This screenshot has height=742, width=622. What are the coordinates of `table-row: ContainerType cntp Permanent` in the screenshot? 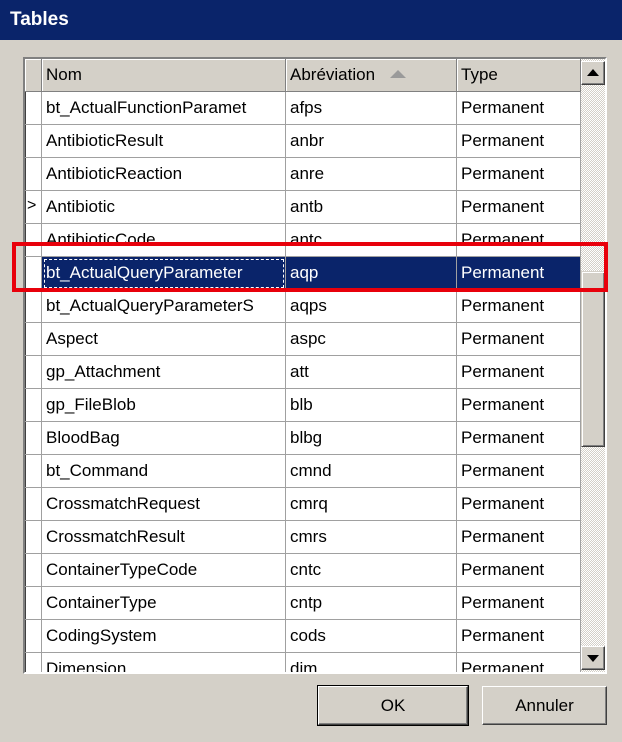 It's located at (303, 603).